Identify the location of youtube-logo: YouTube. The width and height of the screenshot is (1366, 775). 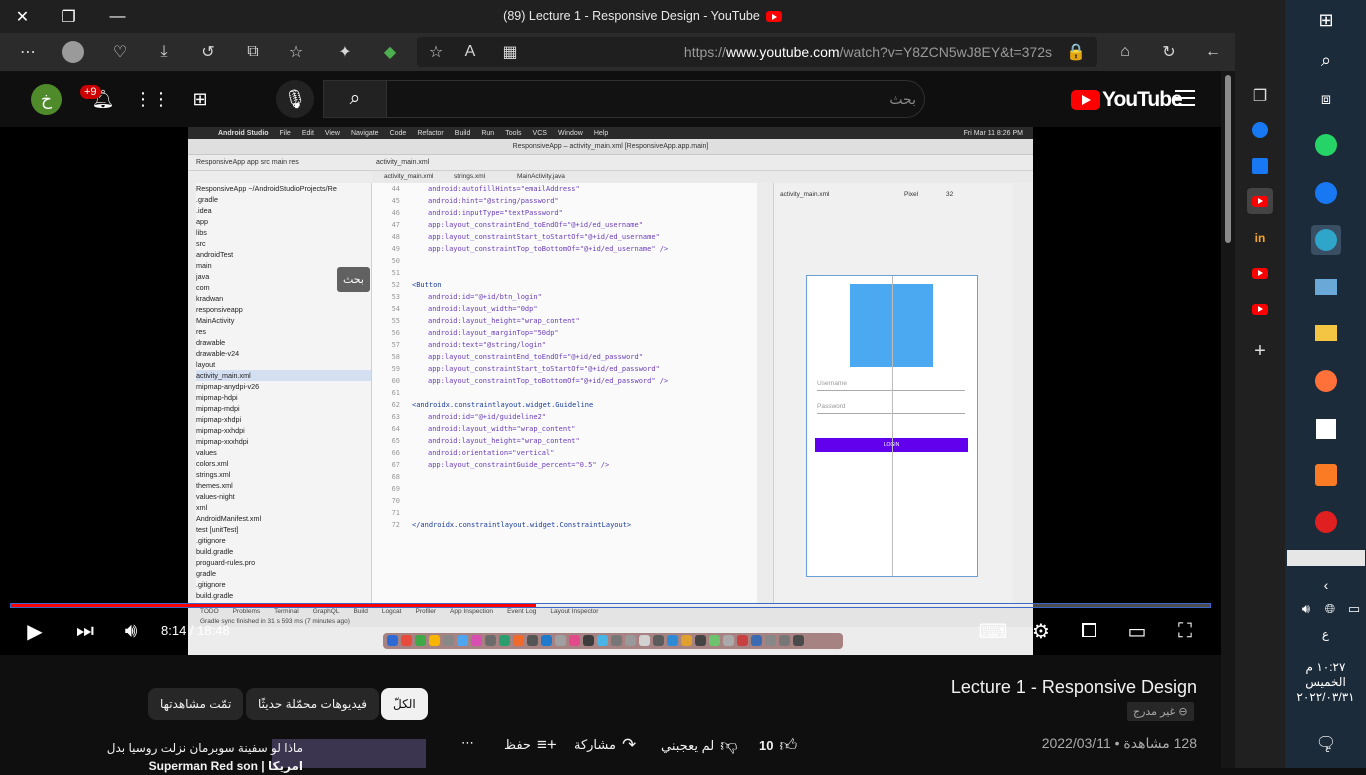
(1127, 100).